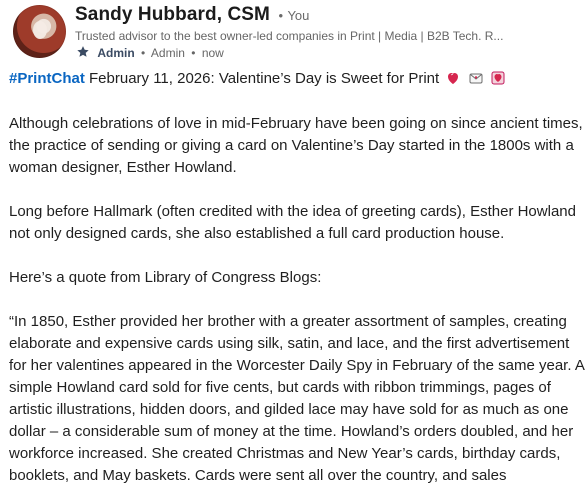 This screenshot has height=487, width=587. What do you see at coordinates (83, 52) in the screenshot?
I see `star-icon` at bounding box center [83, 52].